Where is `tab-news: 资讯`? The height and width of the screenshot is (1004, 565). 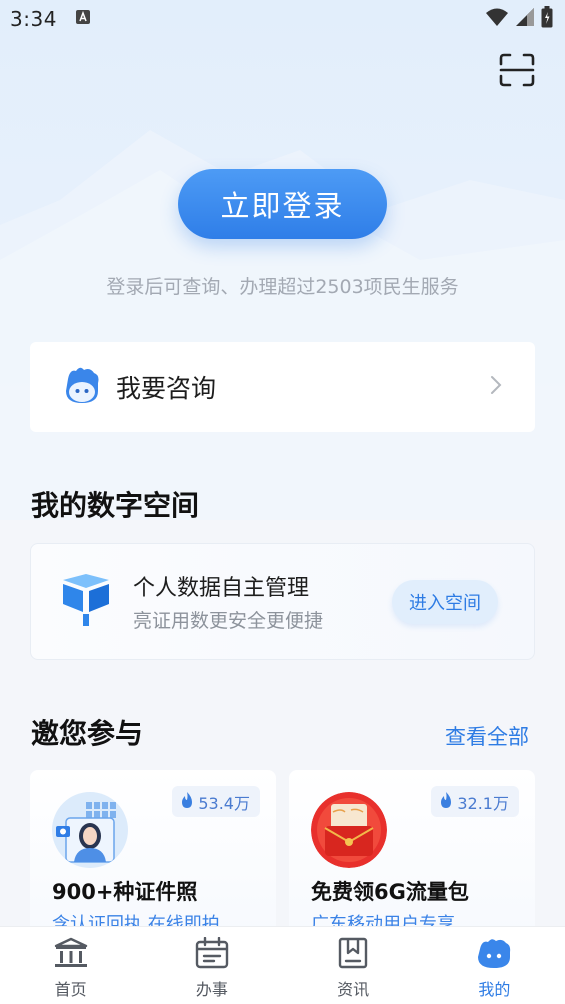 tab-news: 资讯 is located at coordinates (353, 965).